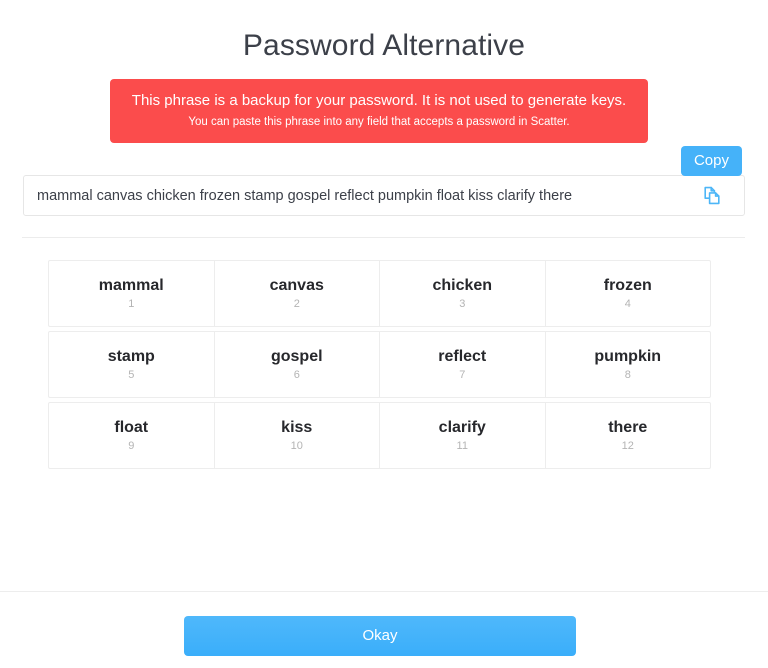 This screenshot has height=668, width=768. What do you see at coordinates (131, 446) in the screenshot?
I see `word-index: 9` at bounding box center [131, 446].